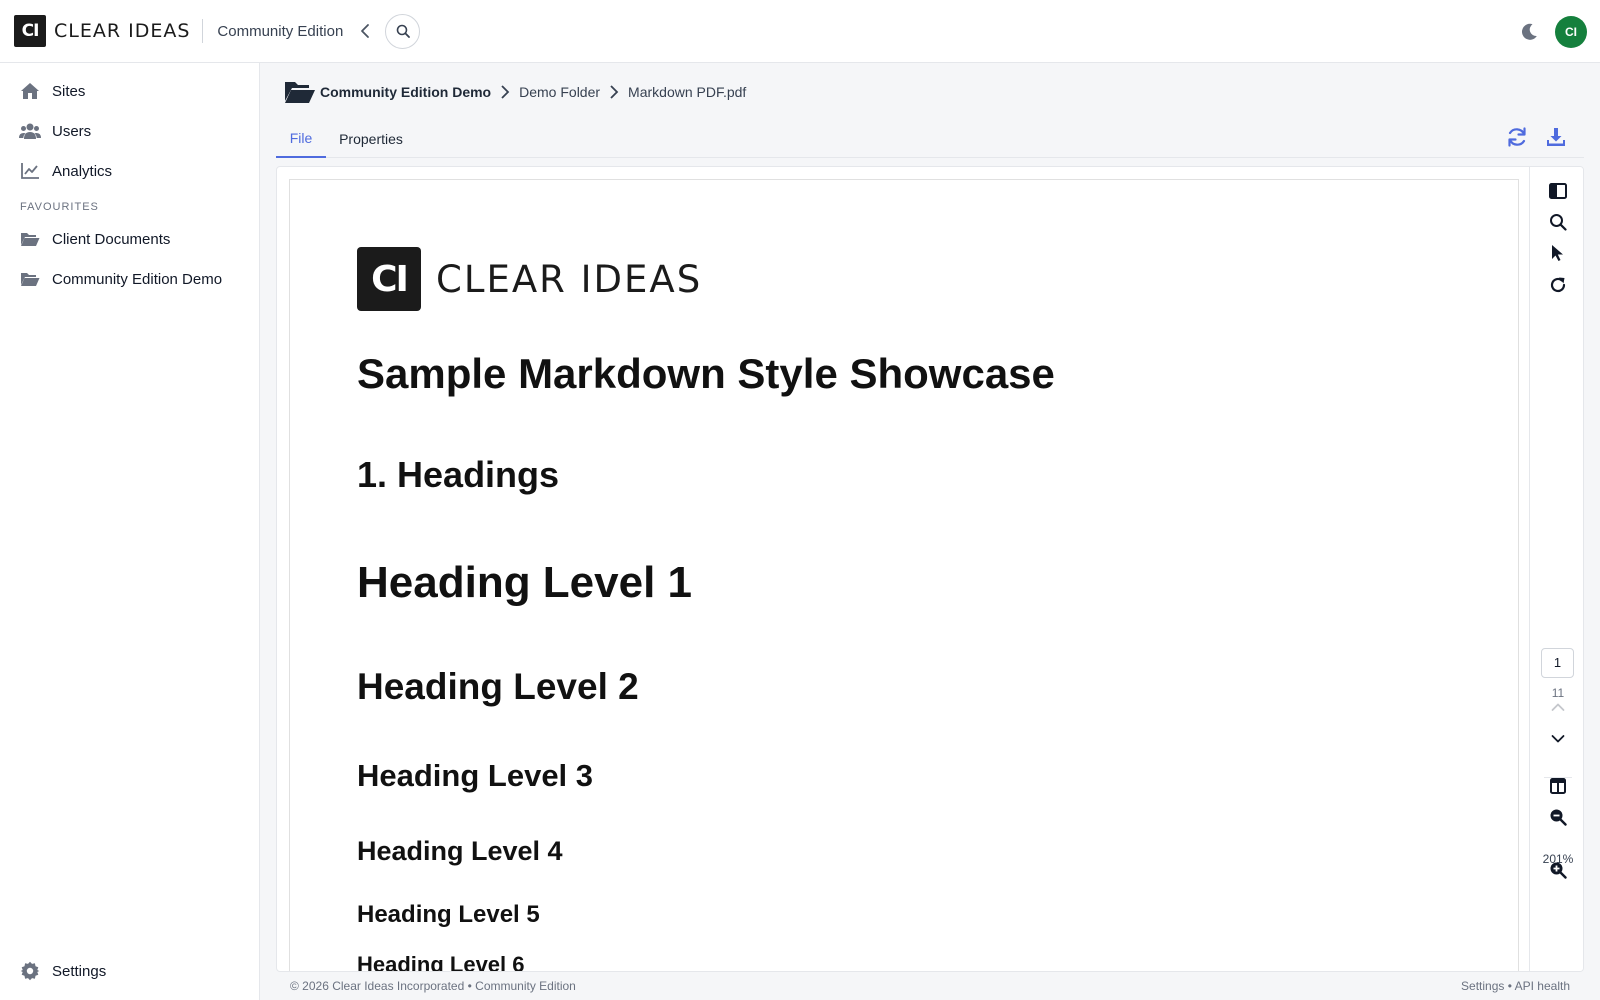  Describe the element at coordinates (30, 91) in the screenshot. I see `home-icon` at that location.